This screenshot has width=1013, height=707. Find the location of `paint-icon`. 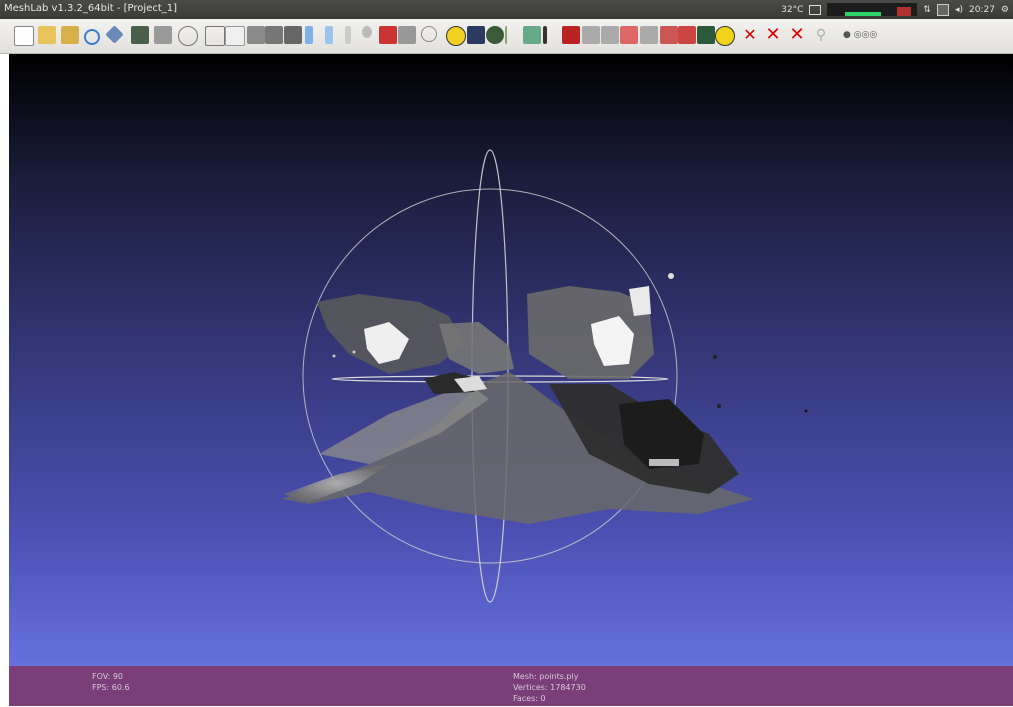

paint-icon is located at coordinates (495, 35).